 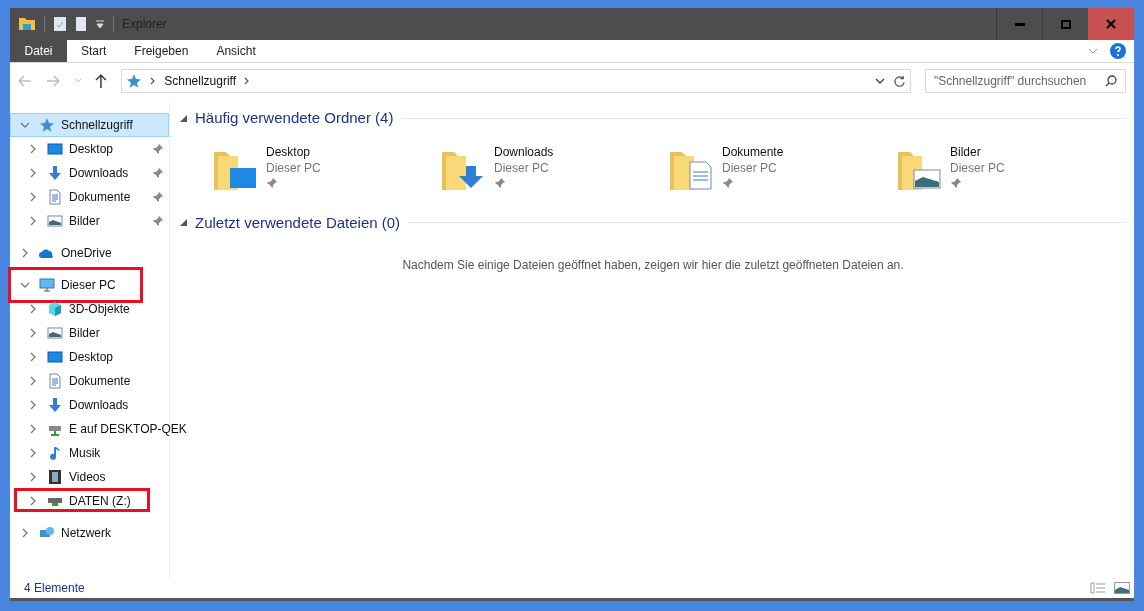 What do you see at coordinates (1118, 51) in the screenshot?
I see `help-icon` at bounding box center [1118, 51].